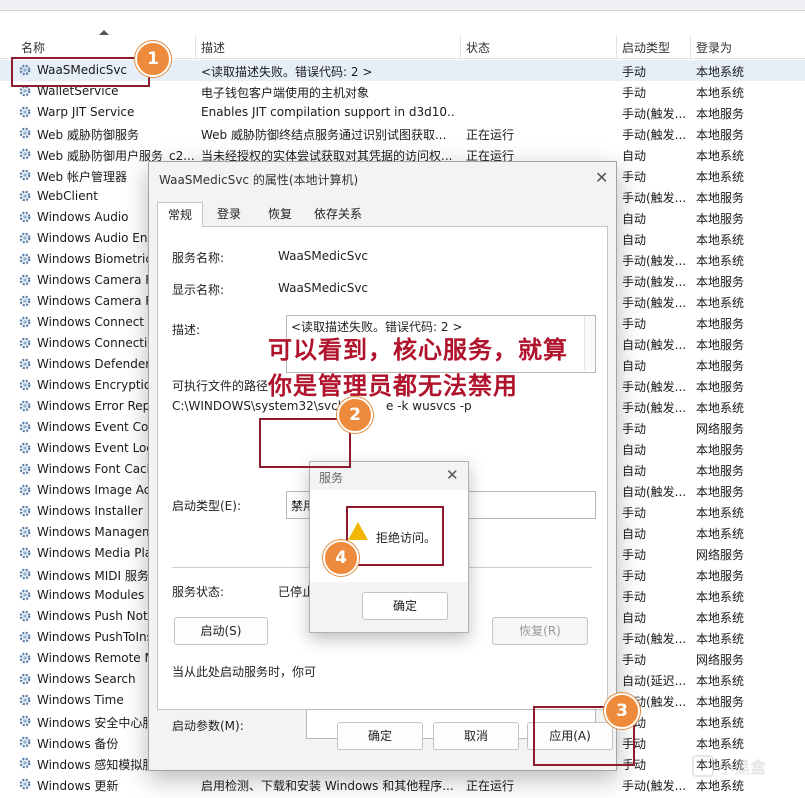 This screenshot has height=798, width=805. What do you see at coordinates (490, 135) in the screenshot?
I see `service-status: 正在运行` at bounding box center [490, 135].